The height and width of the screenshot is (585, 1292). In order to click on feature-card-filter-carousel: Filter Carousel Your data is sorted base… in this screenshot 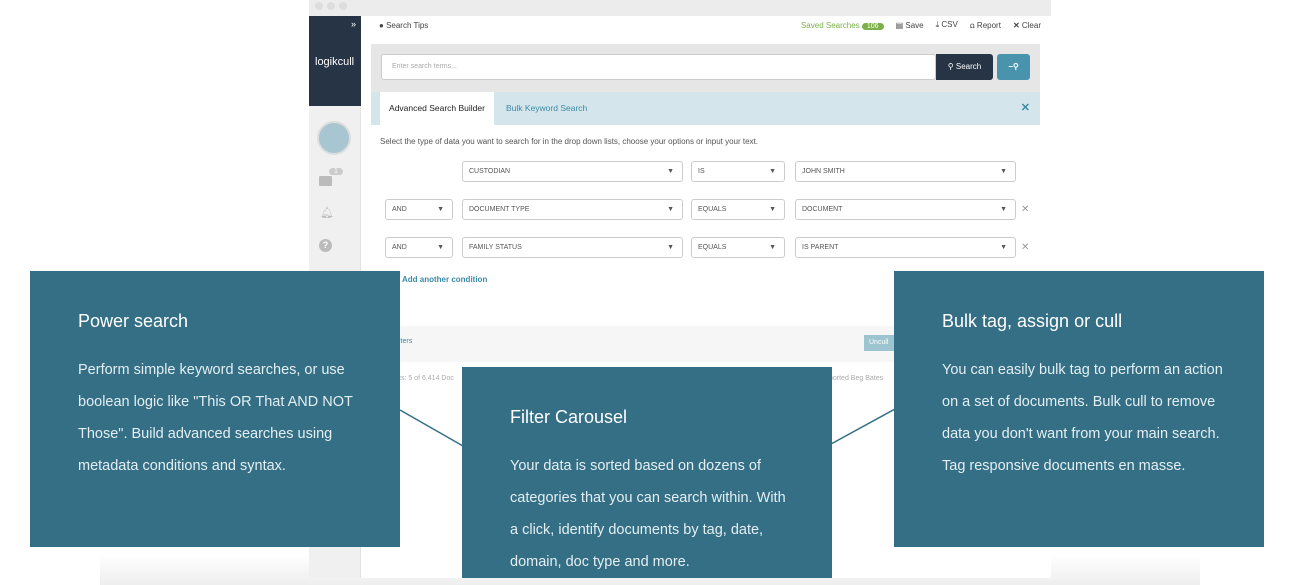, I will do `click(647, 472)`.